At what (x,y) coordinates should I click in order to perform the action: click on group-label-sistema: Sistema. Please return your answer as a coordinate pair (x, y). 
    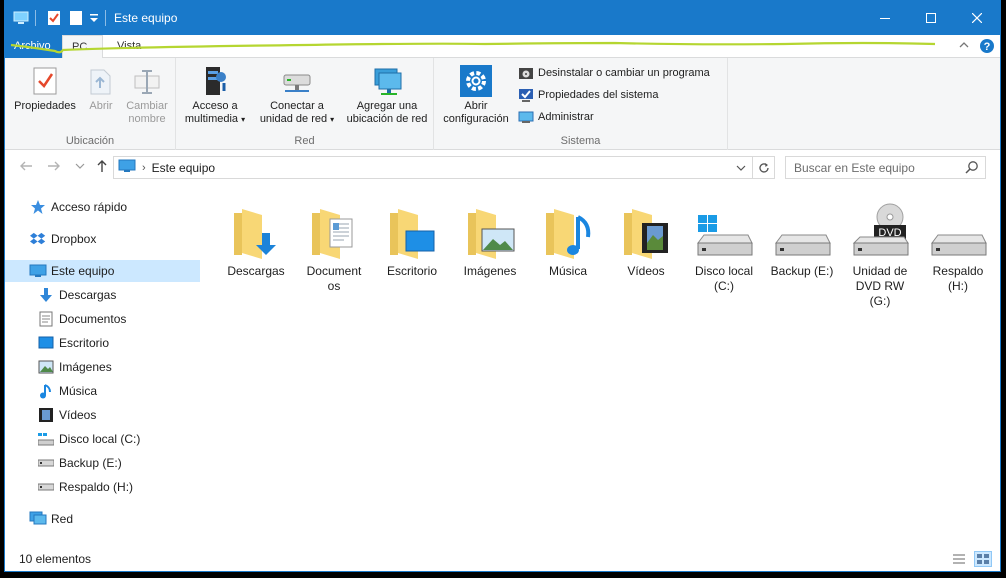
    Looking at the image, I should click on (580, 141).